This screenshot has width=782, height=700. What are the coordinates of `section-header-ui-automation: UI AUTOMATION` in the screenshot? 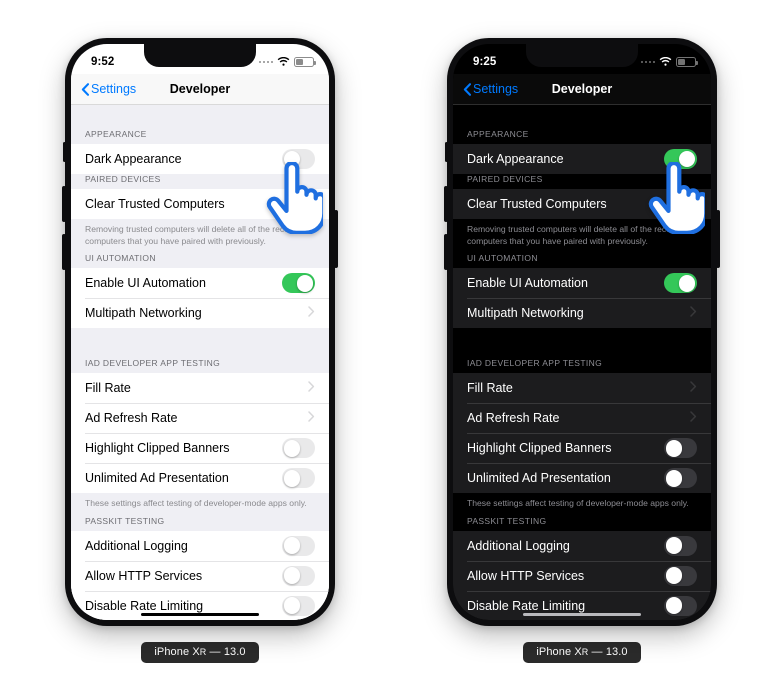 It's located at (502, 258).